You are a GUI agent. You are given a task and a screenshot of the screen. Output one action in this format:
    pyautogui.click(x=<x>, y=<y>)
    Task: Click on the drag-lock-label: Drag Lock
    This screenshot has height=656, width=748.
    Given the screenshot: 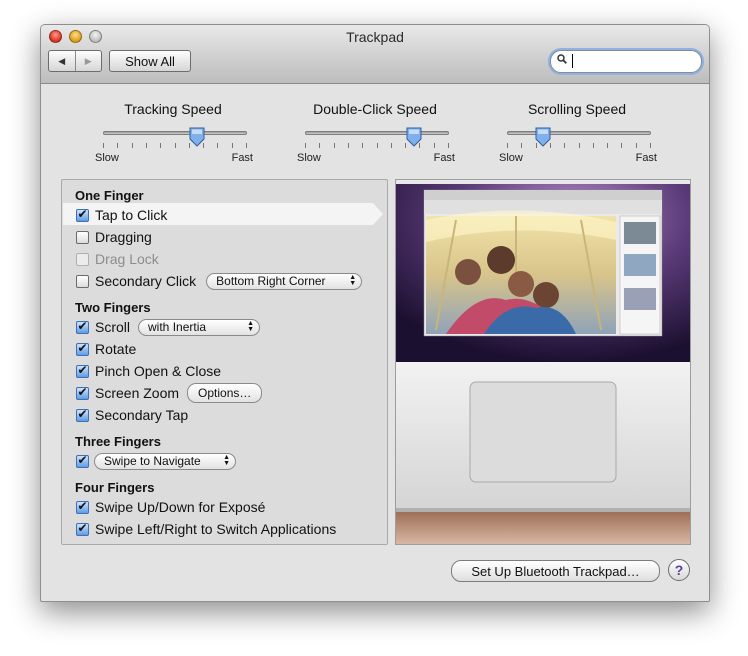 What is the action you would take?
    pyautogui.click(x=127, y=259)
    